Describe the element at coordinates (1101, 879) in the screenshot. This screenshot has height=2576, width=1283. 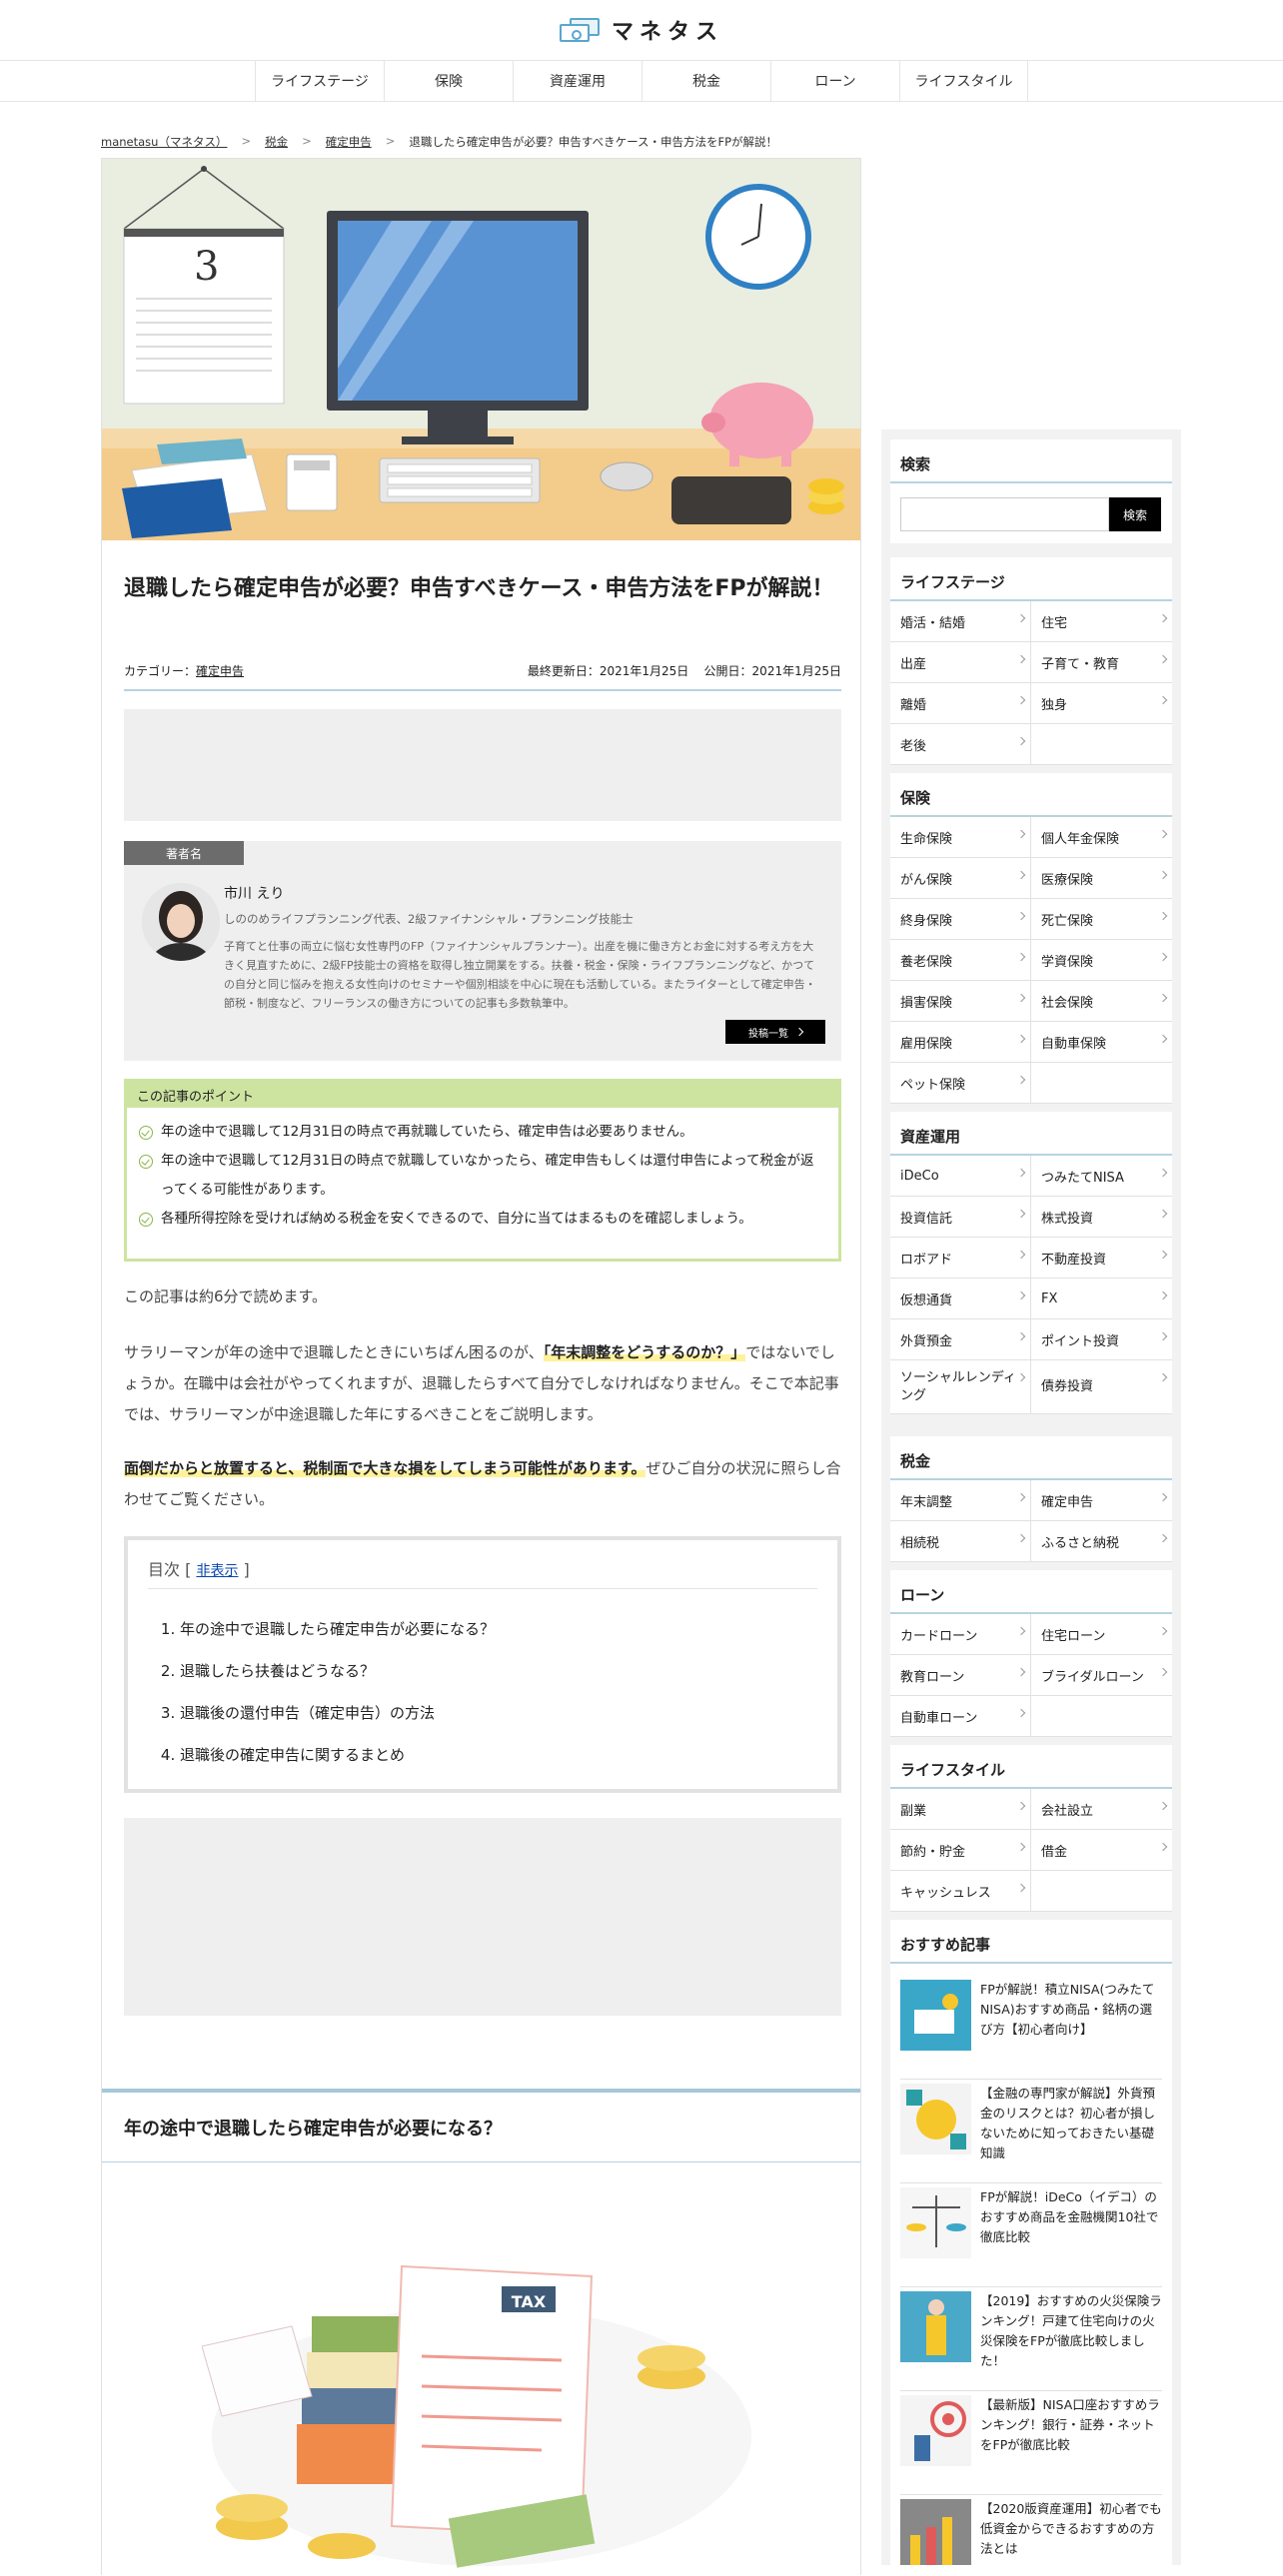
I see `sidebar-item-medical-insurance: 医療保険` at that location.